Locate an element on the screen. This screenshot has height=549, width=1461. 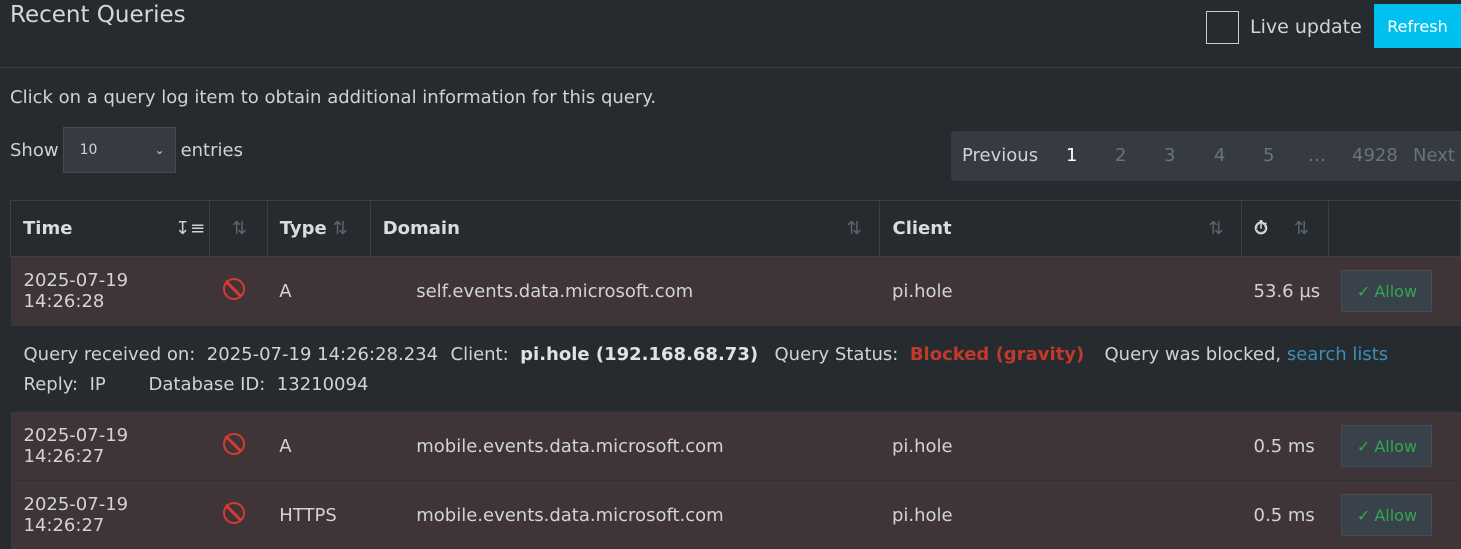
pagination-page-4: 4 is located at coordinates (1219, 155).